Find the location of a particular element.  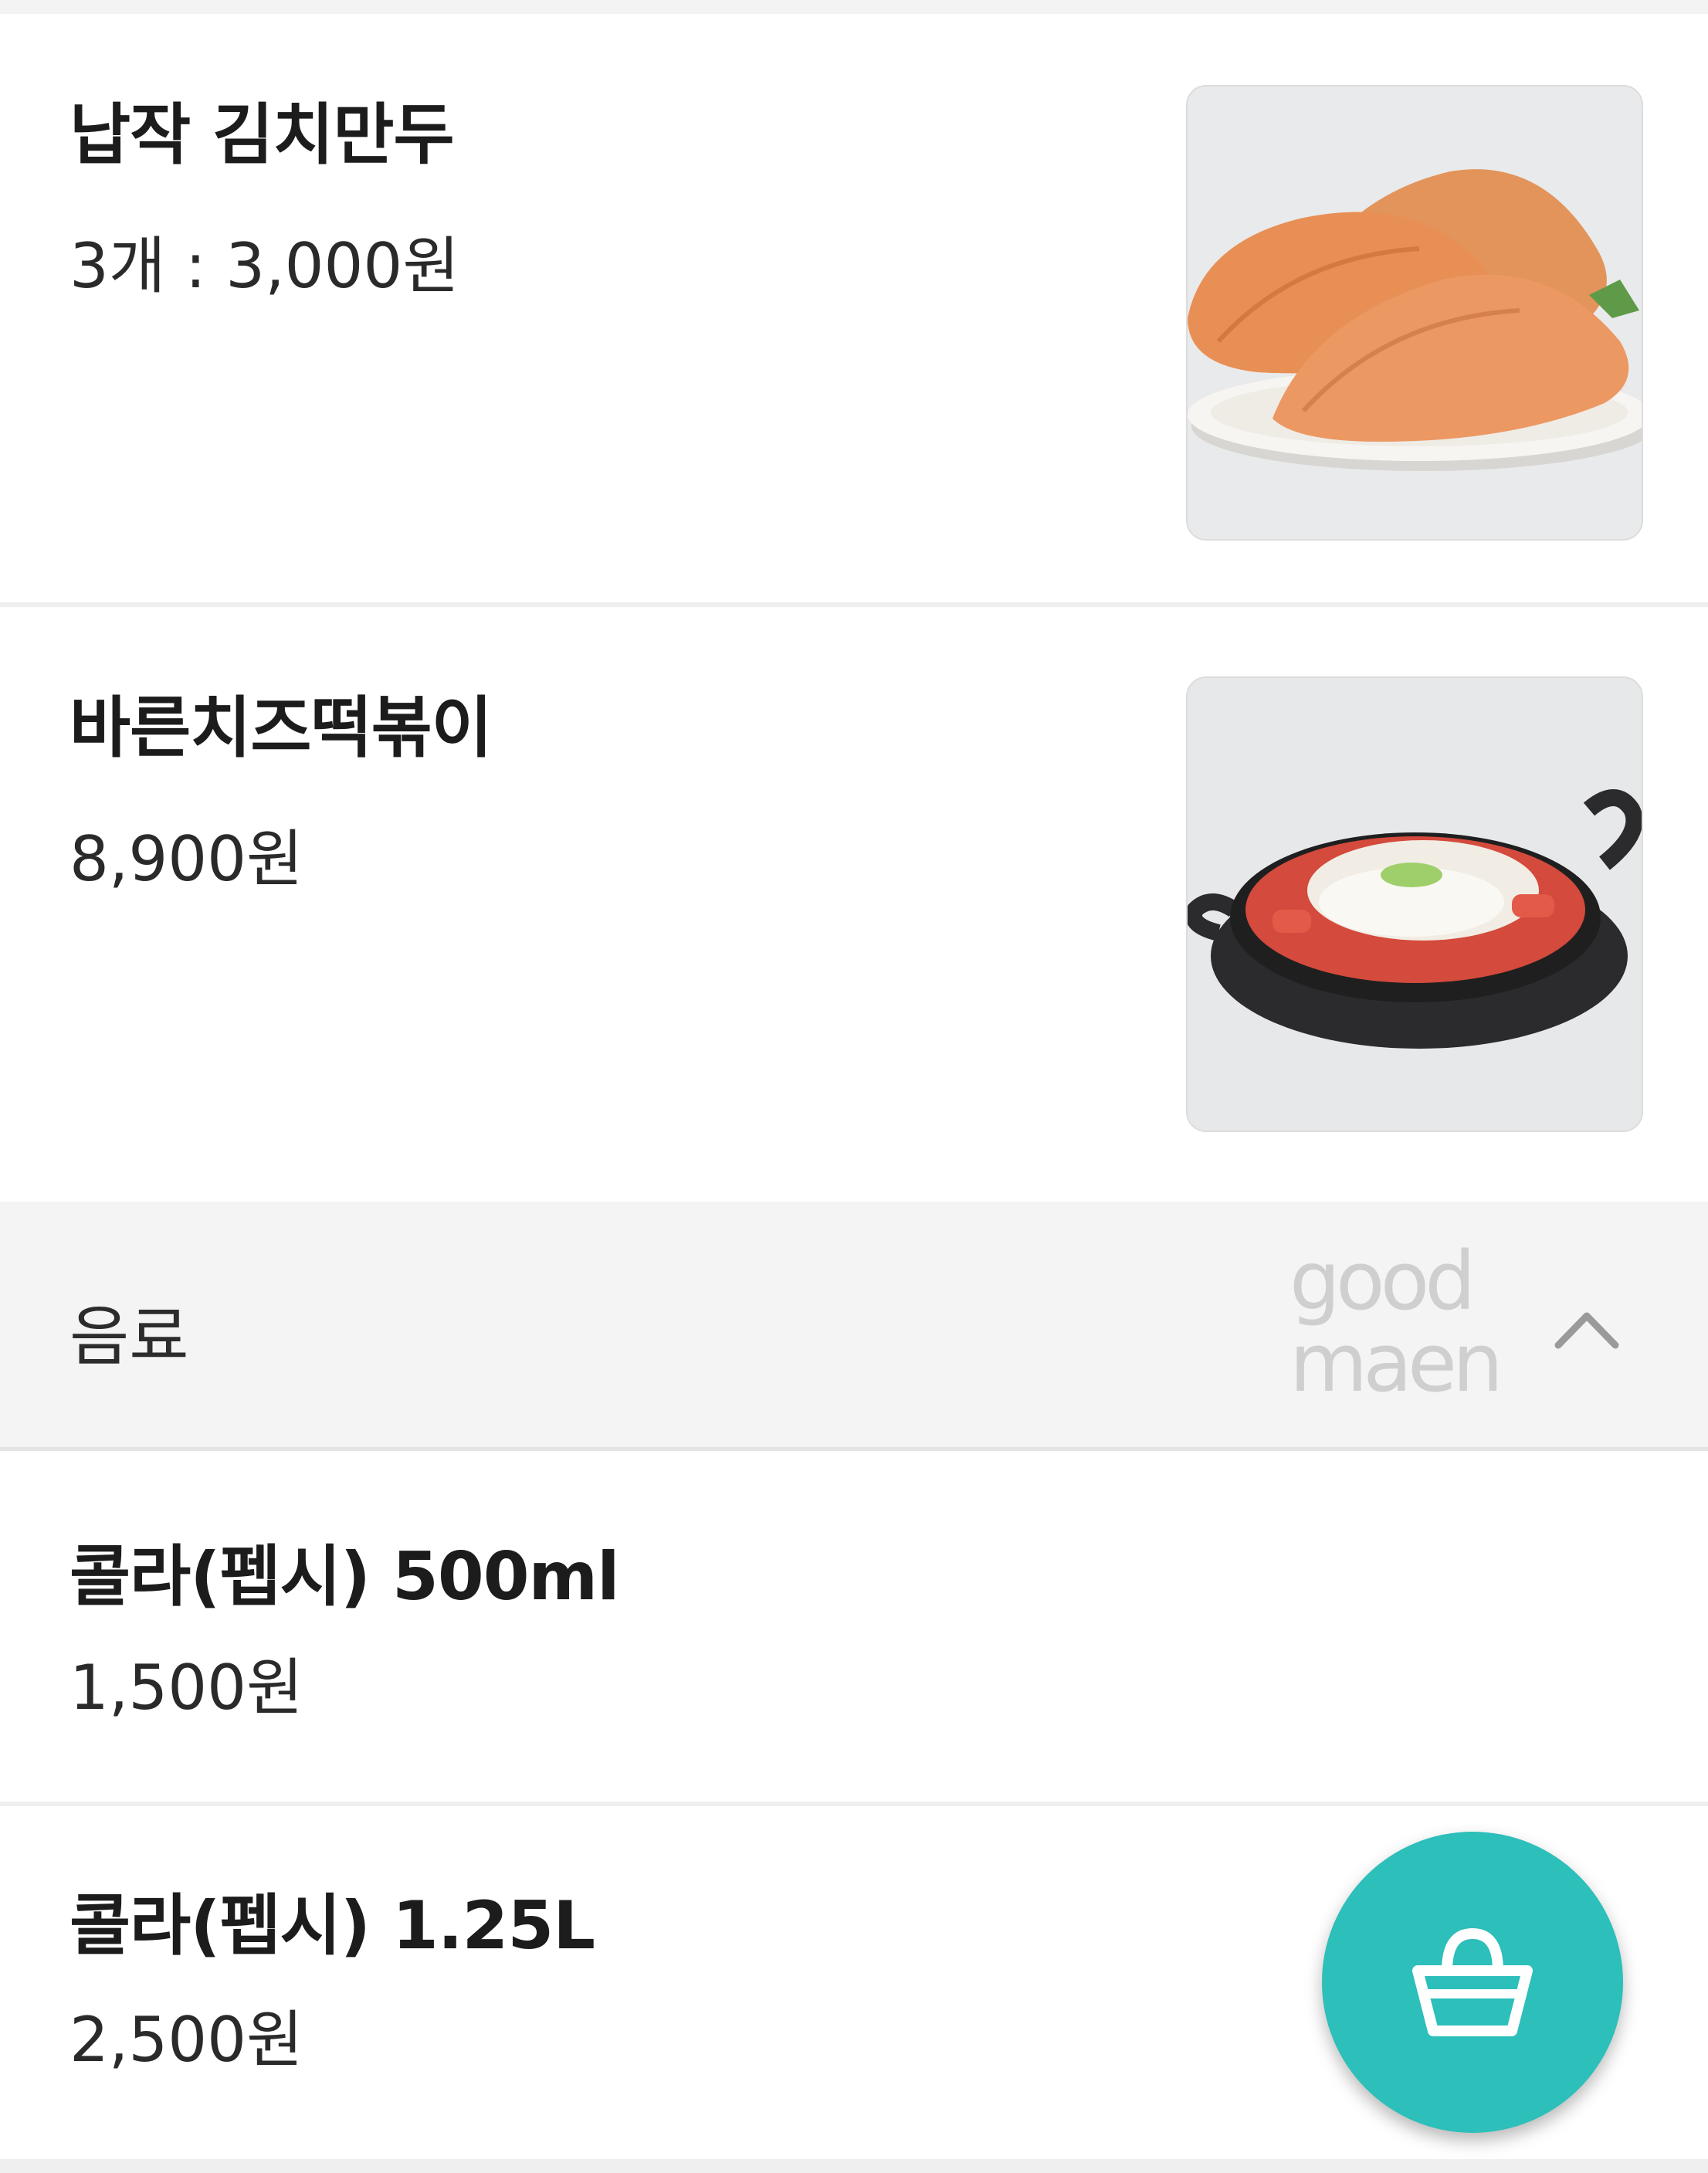

top-divider is located at coordinates (854, 7).